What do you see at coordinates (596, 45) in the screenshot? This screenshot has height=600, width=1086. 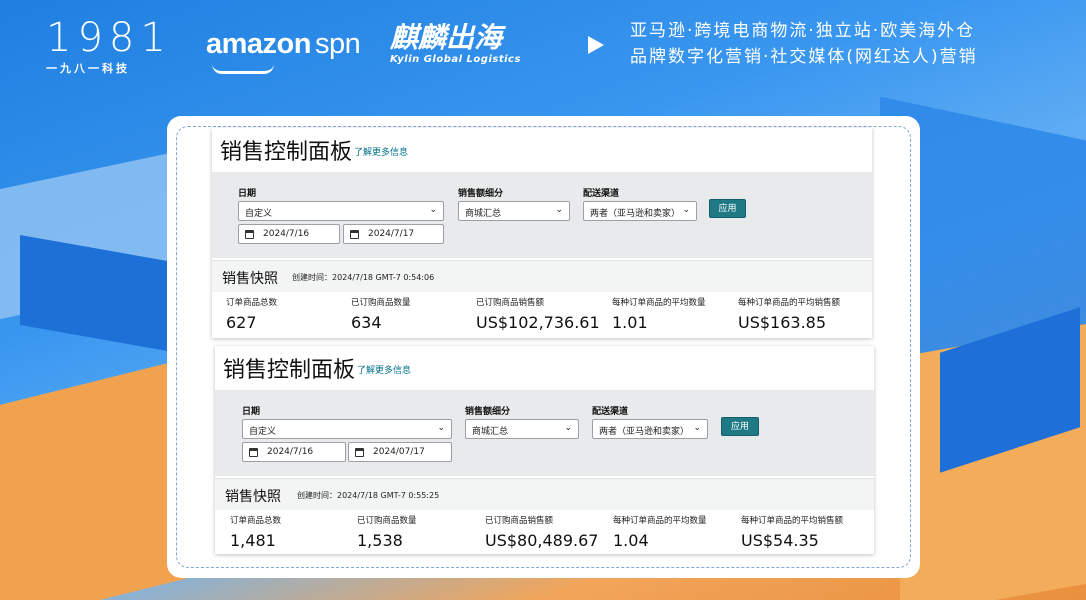 I see `play-icon` at bounding box center [596, 45].